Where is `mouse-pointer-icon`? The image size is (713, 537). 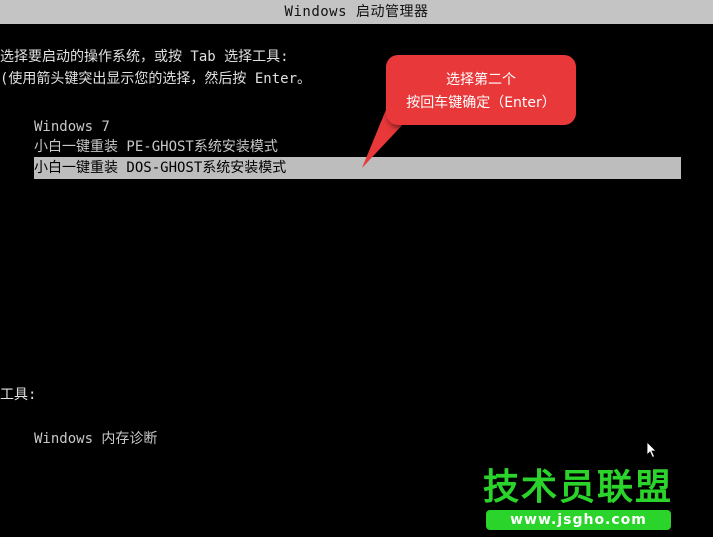 mouse-pointer-icon is located at coordinates (651, 450).